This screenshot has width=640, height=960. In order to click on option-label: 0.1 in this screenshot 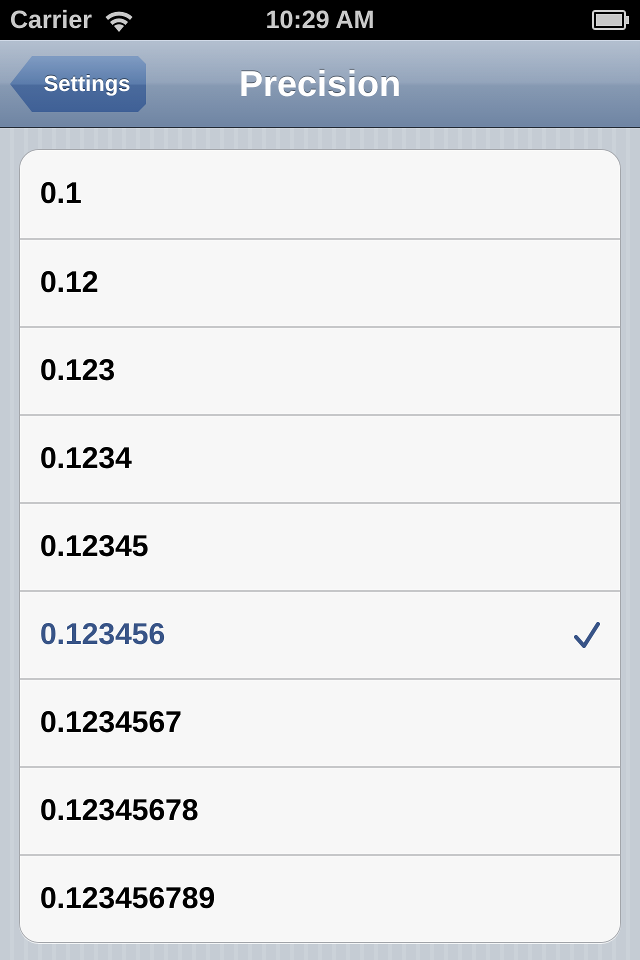, I will do `click(61, 194)`.